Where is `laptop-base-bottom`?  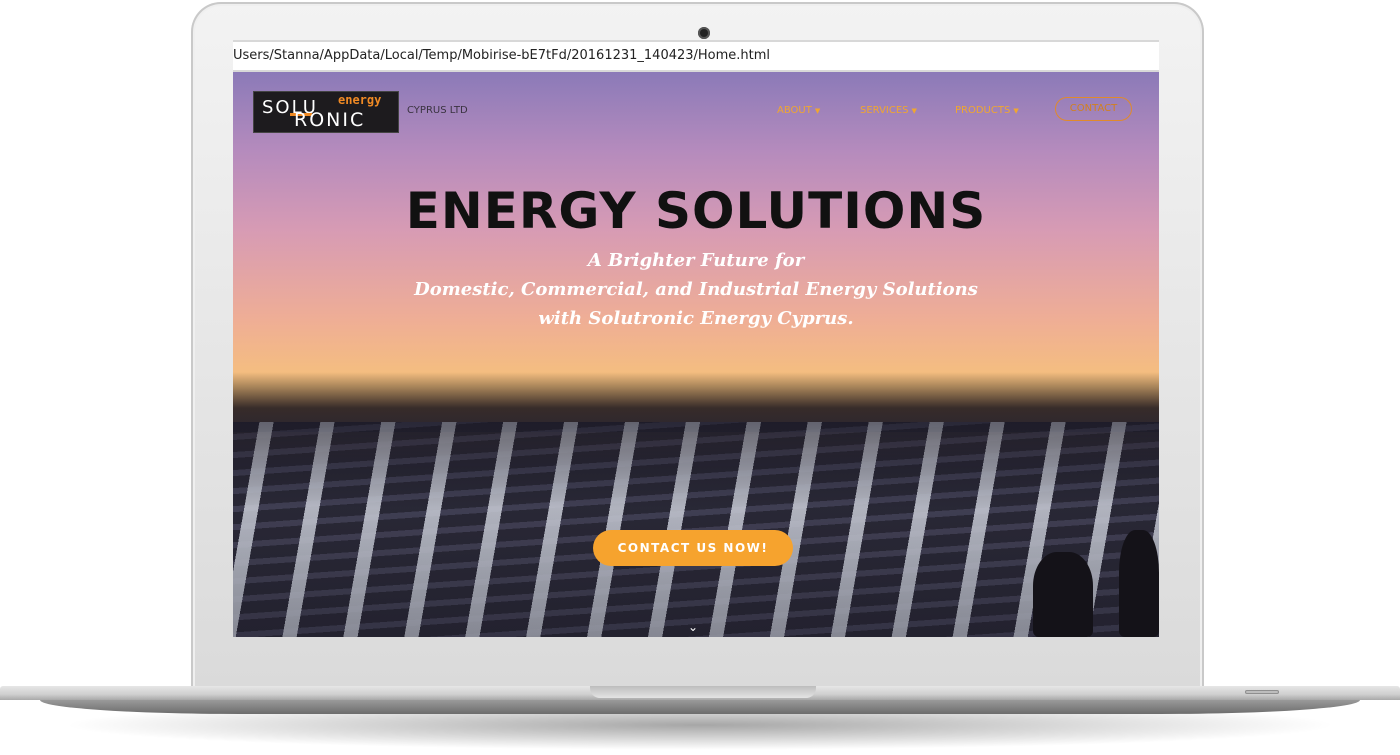
laptop-base-bottom is located at coordinates (700, 707).